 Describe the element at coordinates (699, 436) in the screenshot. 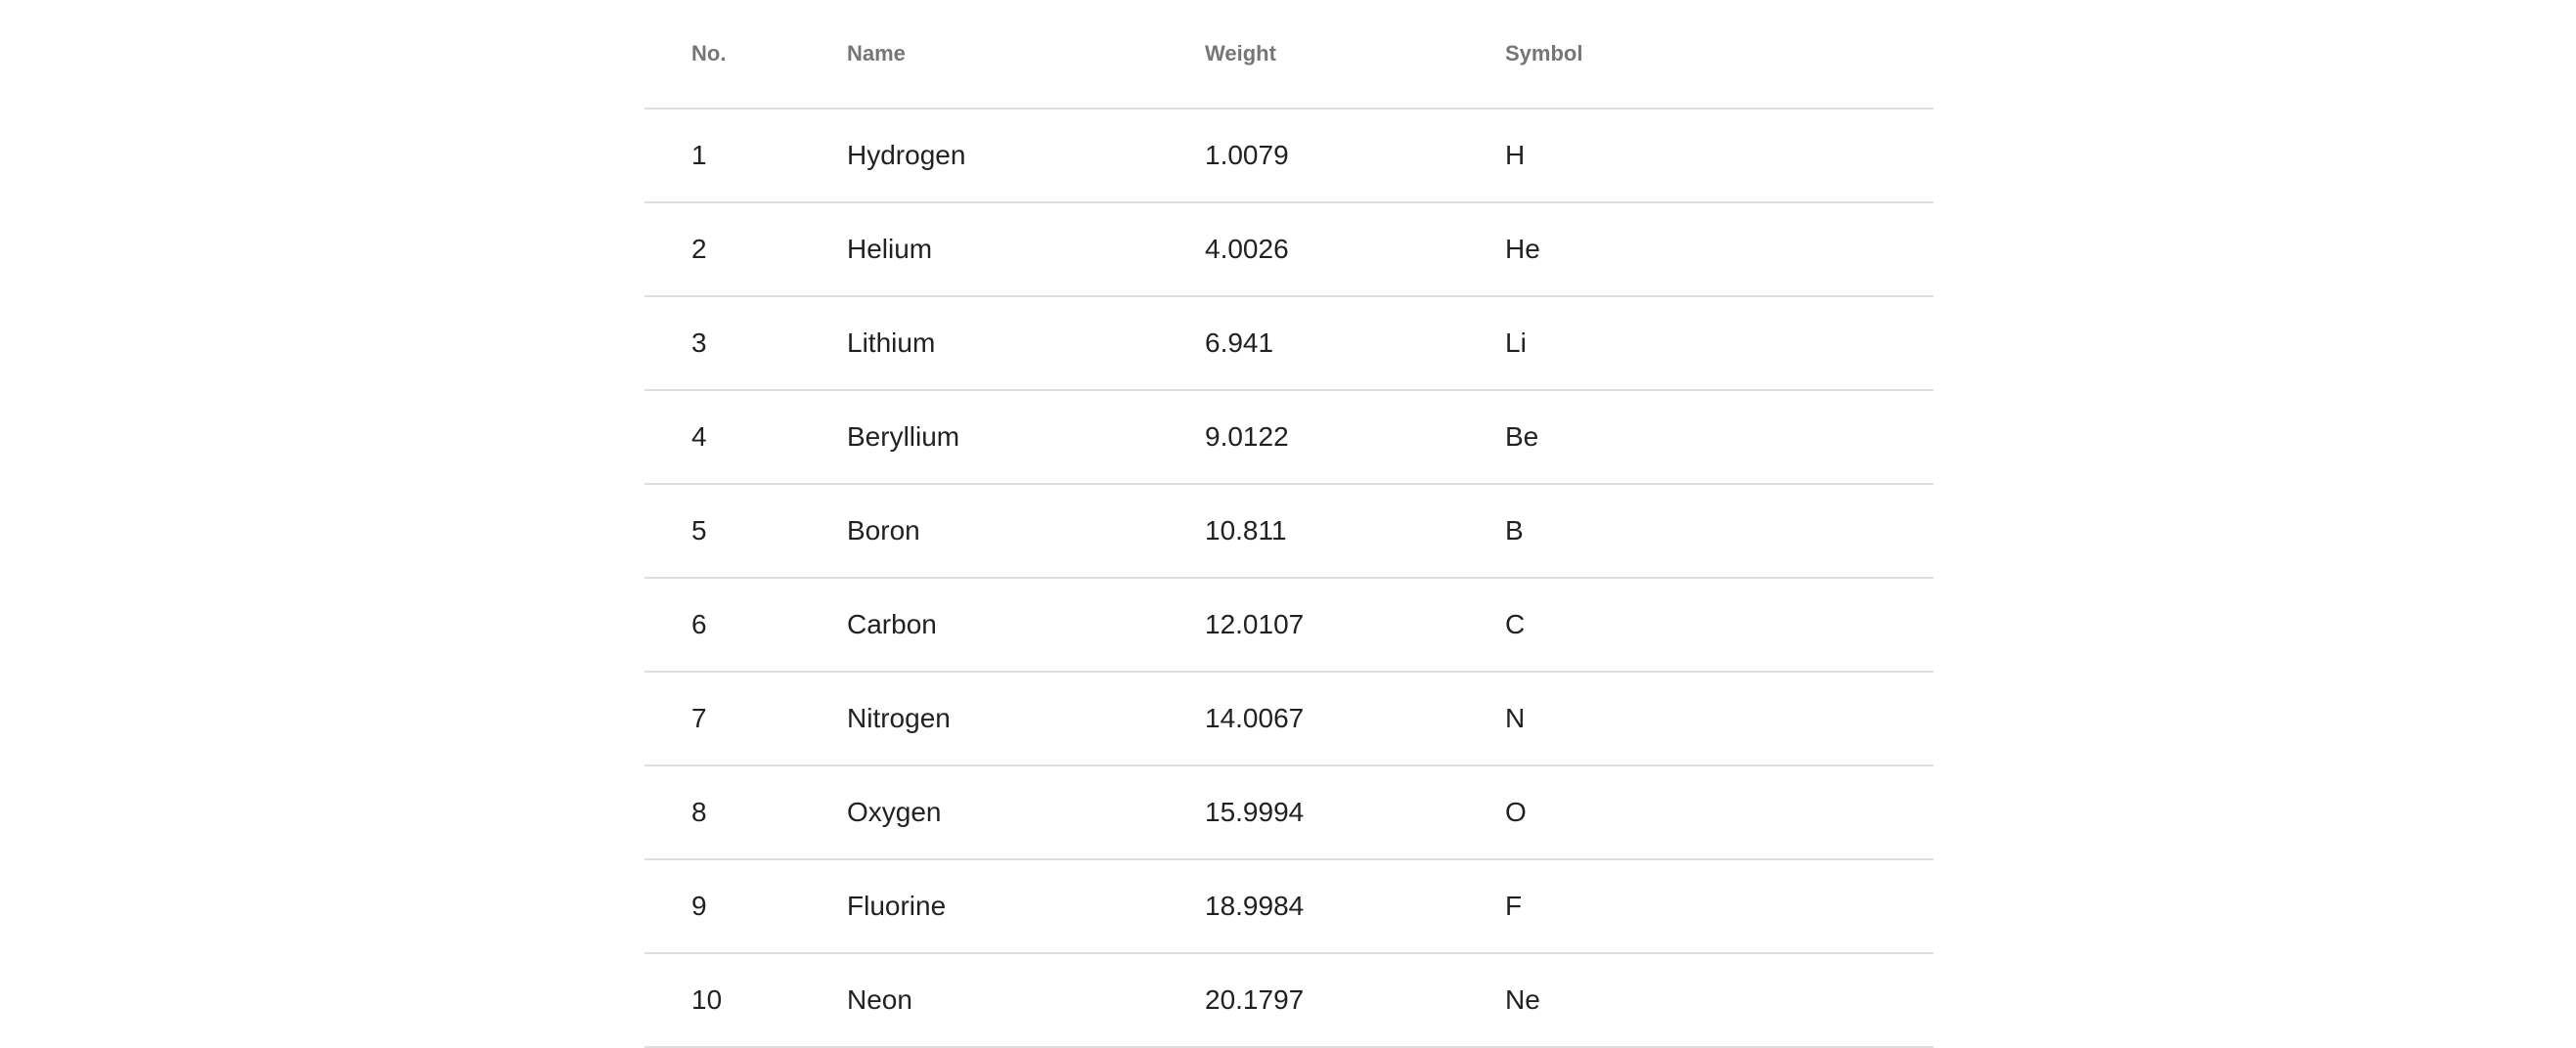

I see `cell-no: 4` at that location.